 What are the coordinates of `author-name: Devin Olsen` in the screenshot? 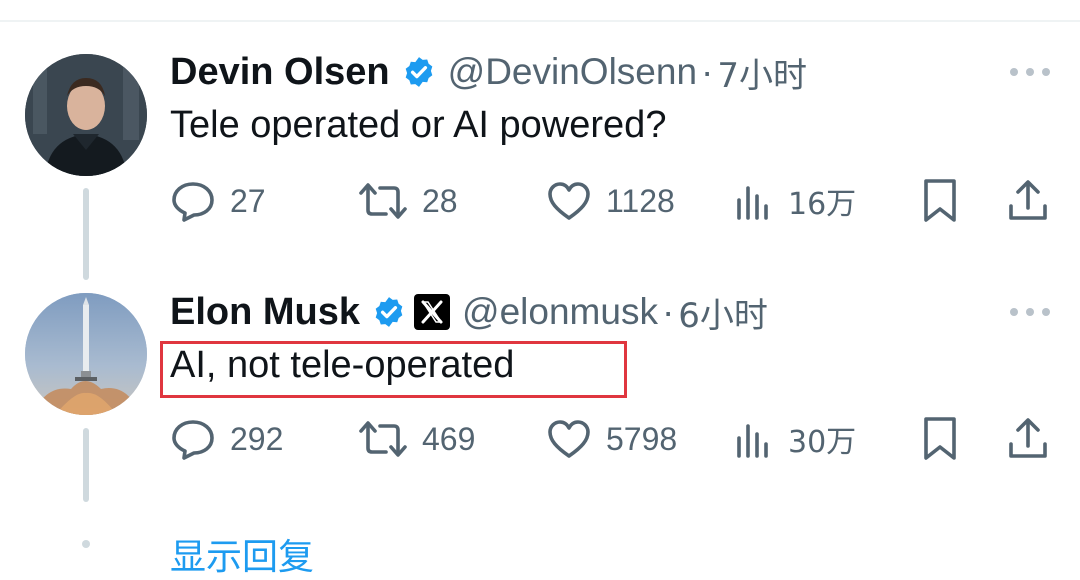 It's located at (280, 72).